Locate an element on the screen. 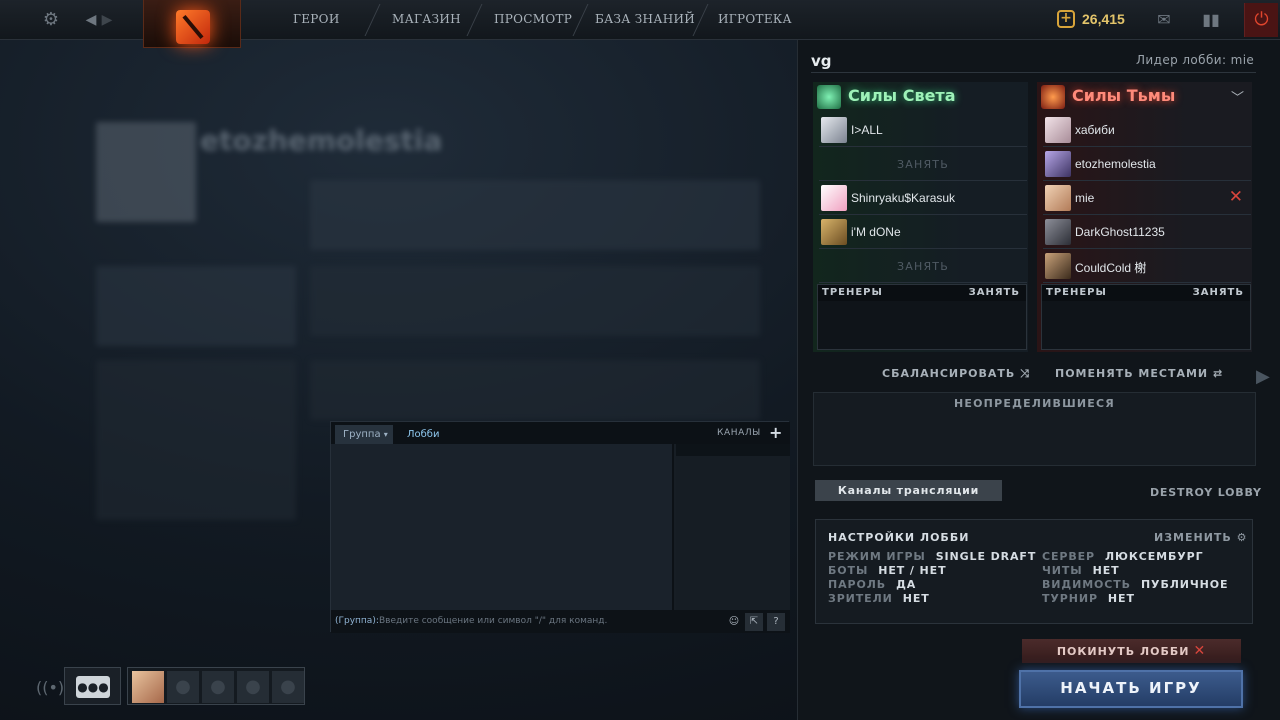 This screenshot has width=1280, height=720. forward-arrow-icon: ▶ is located at coordinates (107, 20).